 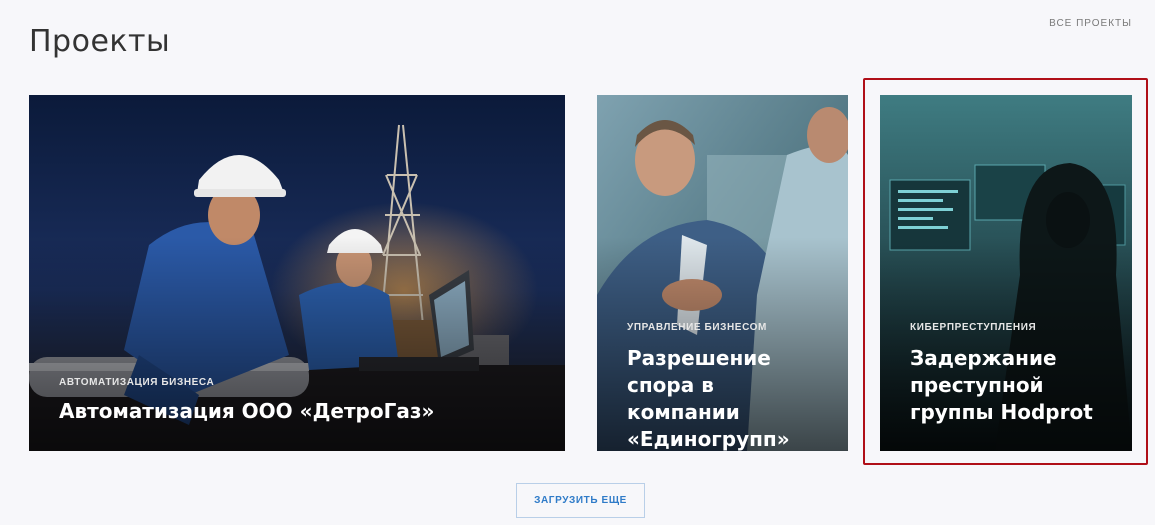 I want to click on all-projects-link: ВСЕ ПРОЕКТЫ, so click(x=1090, y=23).